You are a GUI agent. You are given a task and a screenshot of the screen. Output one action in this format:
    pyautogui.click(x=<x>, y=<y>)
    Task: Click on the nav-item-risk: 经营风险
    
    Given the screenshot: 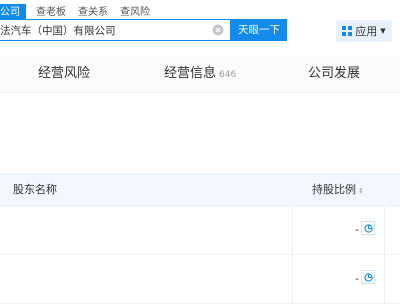 What is the action you would take?
    pyautogui.click(x=64, y=74)
    